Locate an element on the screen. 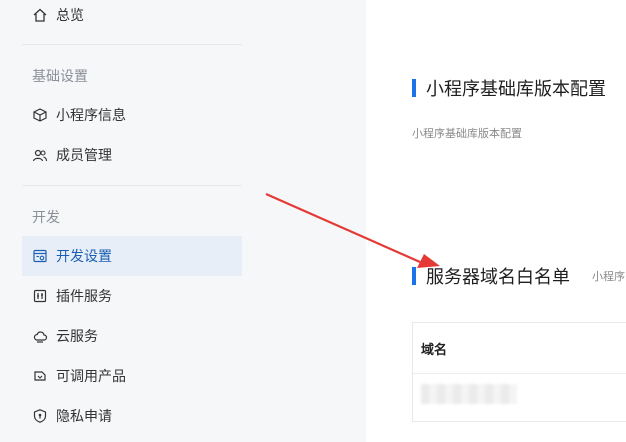 This screenshot has width=626, height=442. table-header: 域名 is located at coordinates (519, 348).